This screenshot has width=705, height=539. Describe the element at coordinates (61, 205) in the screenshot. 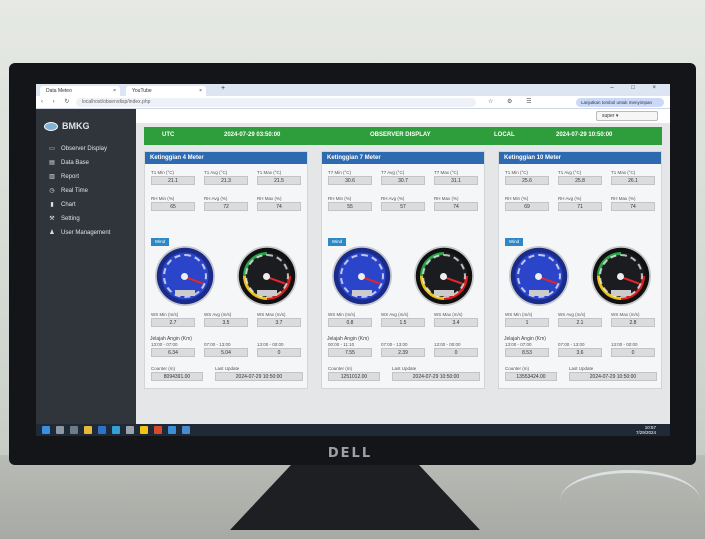

I see `sidebar-item-chart: ▮ Chart` at that location.